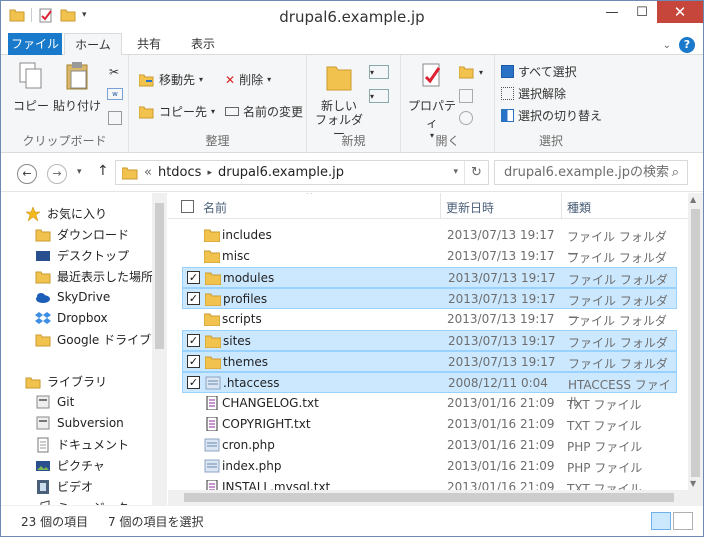  What do you see at coordinates (115, 94) in the screenshot?
I see `copy-path-icon: w` at bounding box center [115, 94].